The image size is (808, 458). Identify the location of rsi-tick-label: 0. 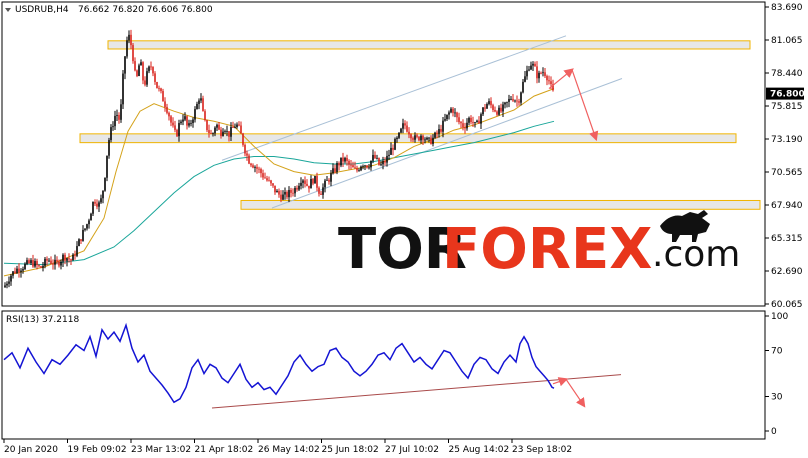
(774, 432).